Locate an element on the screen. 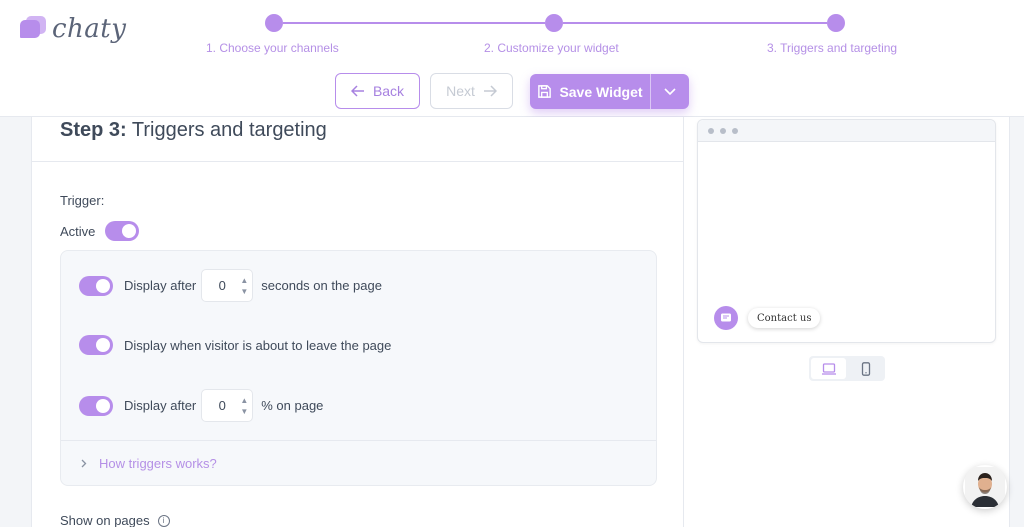 The image size is (1024, 527). mobile-view-button is located at coordinates (865, 368).